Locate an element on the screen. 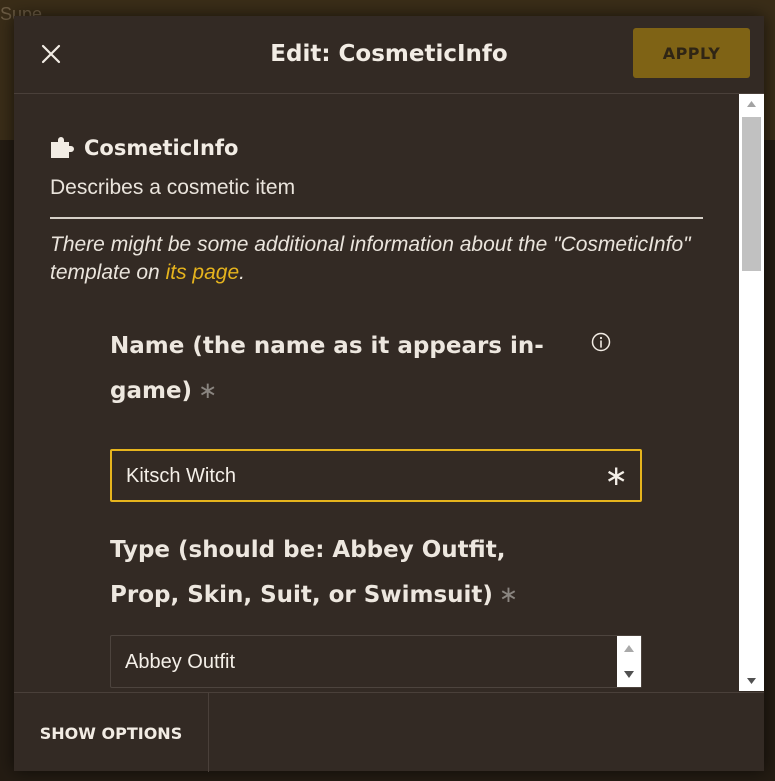  apply-button: APPLY is located at coordinates (691, 53).